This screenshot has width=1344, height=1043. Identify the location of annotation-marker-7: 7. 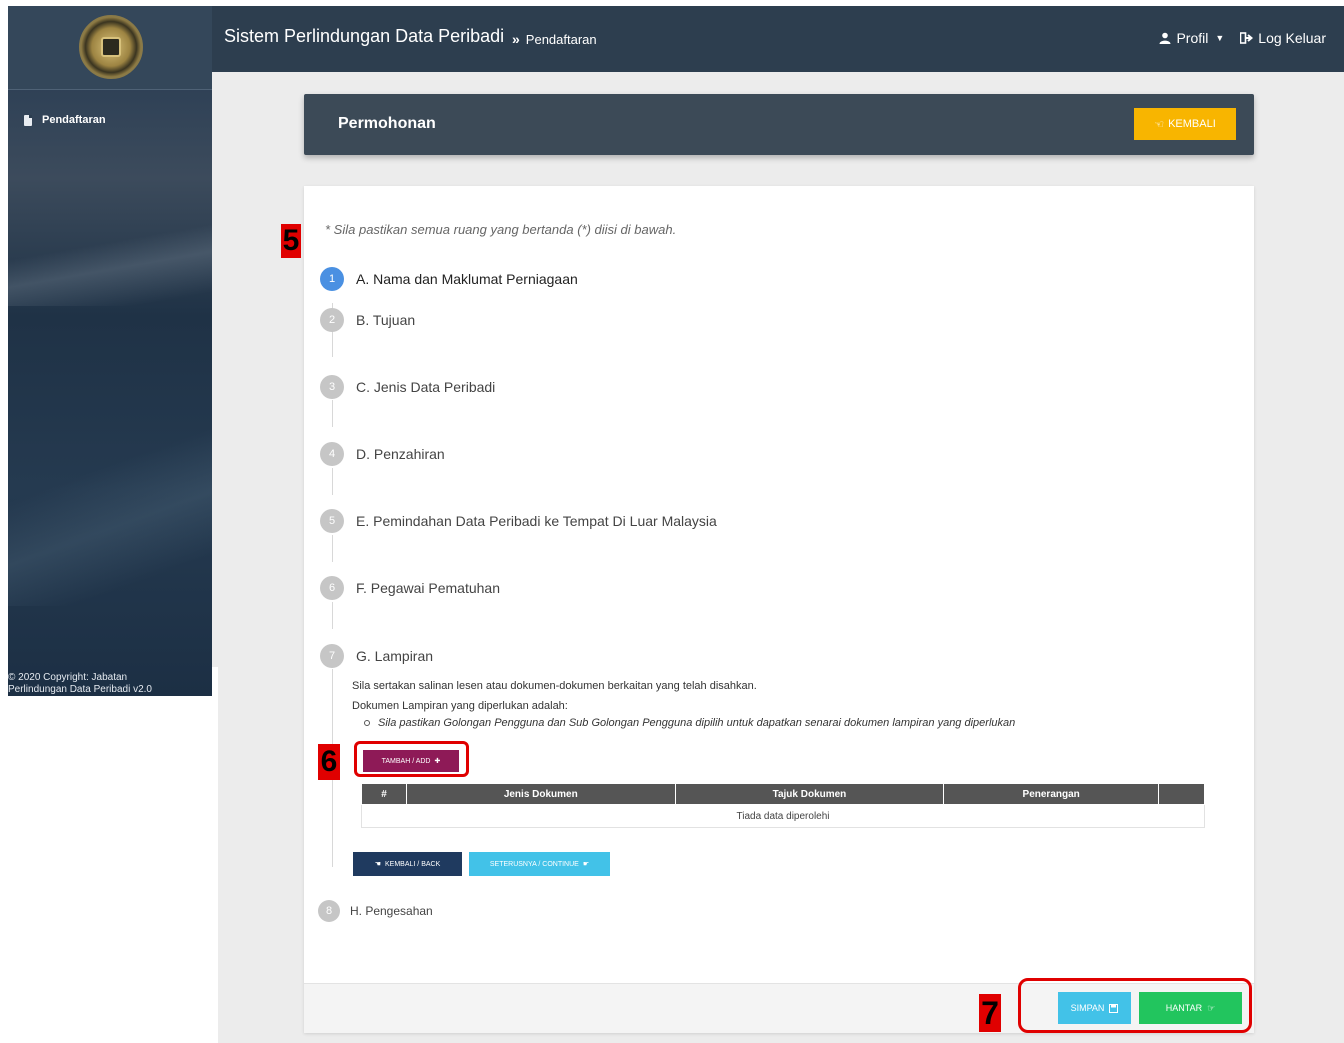
(990, 1013).